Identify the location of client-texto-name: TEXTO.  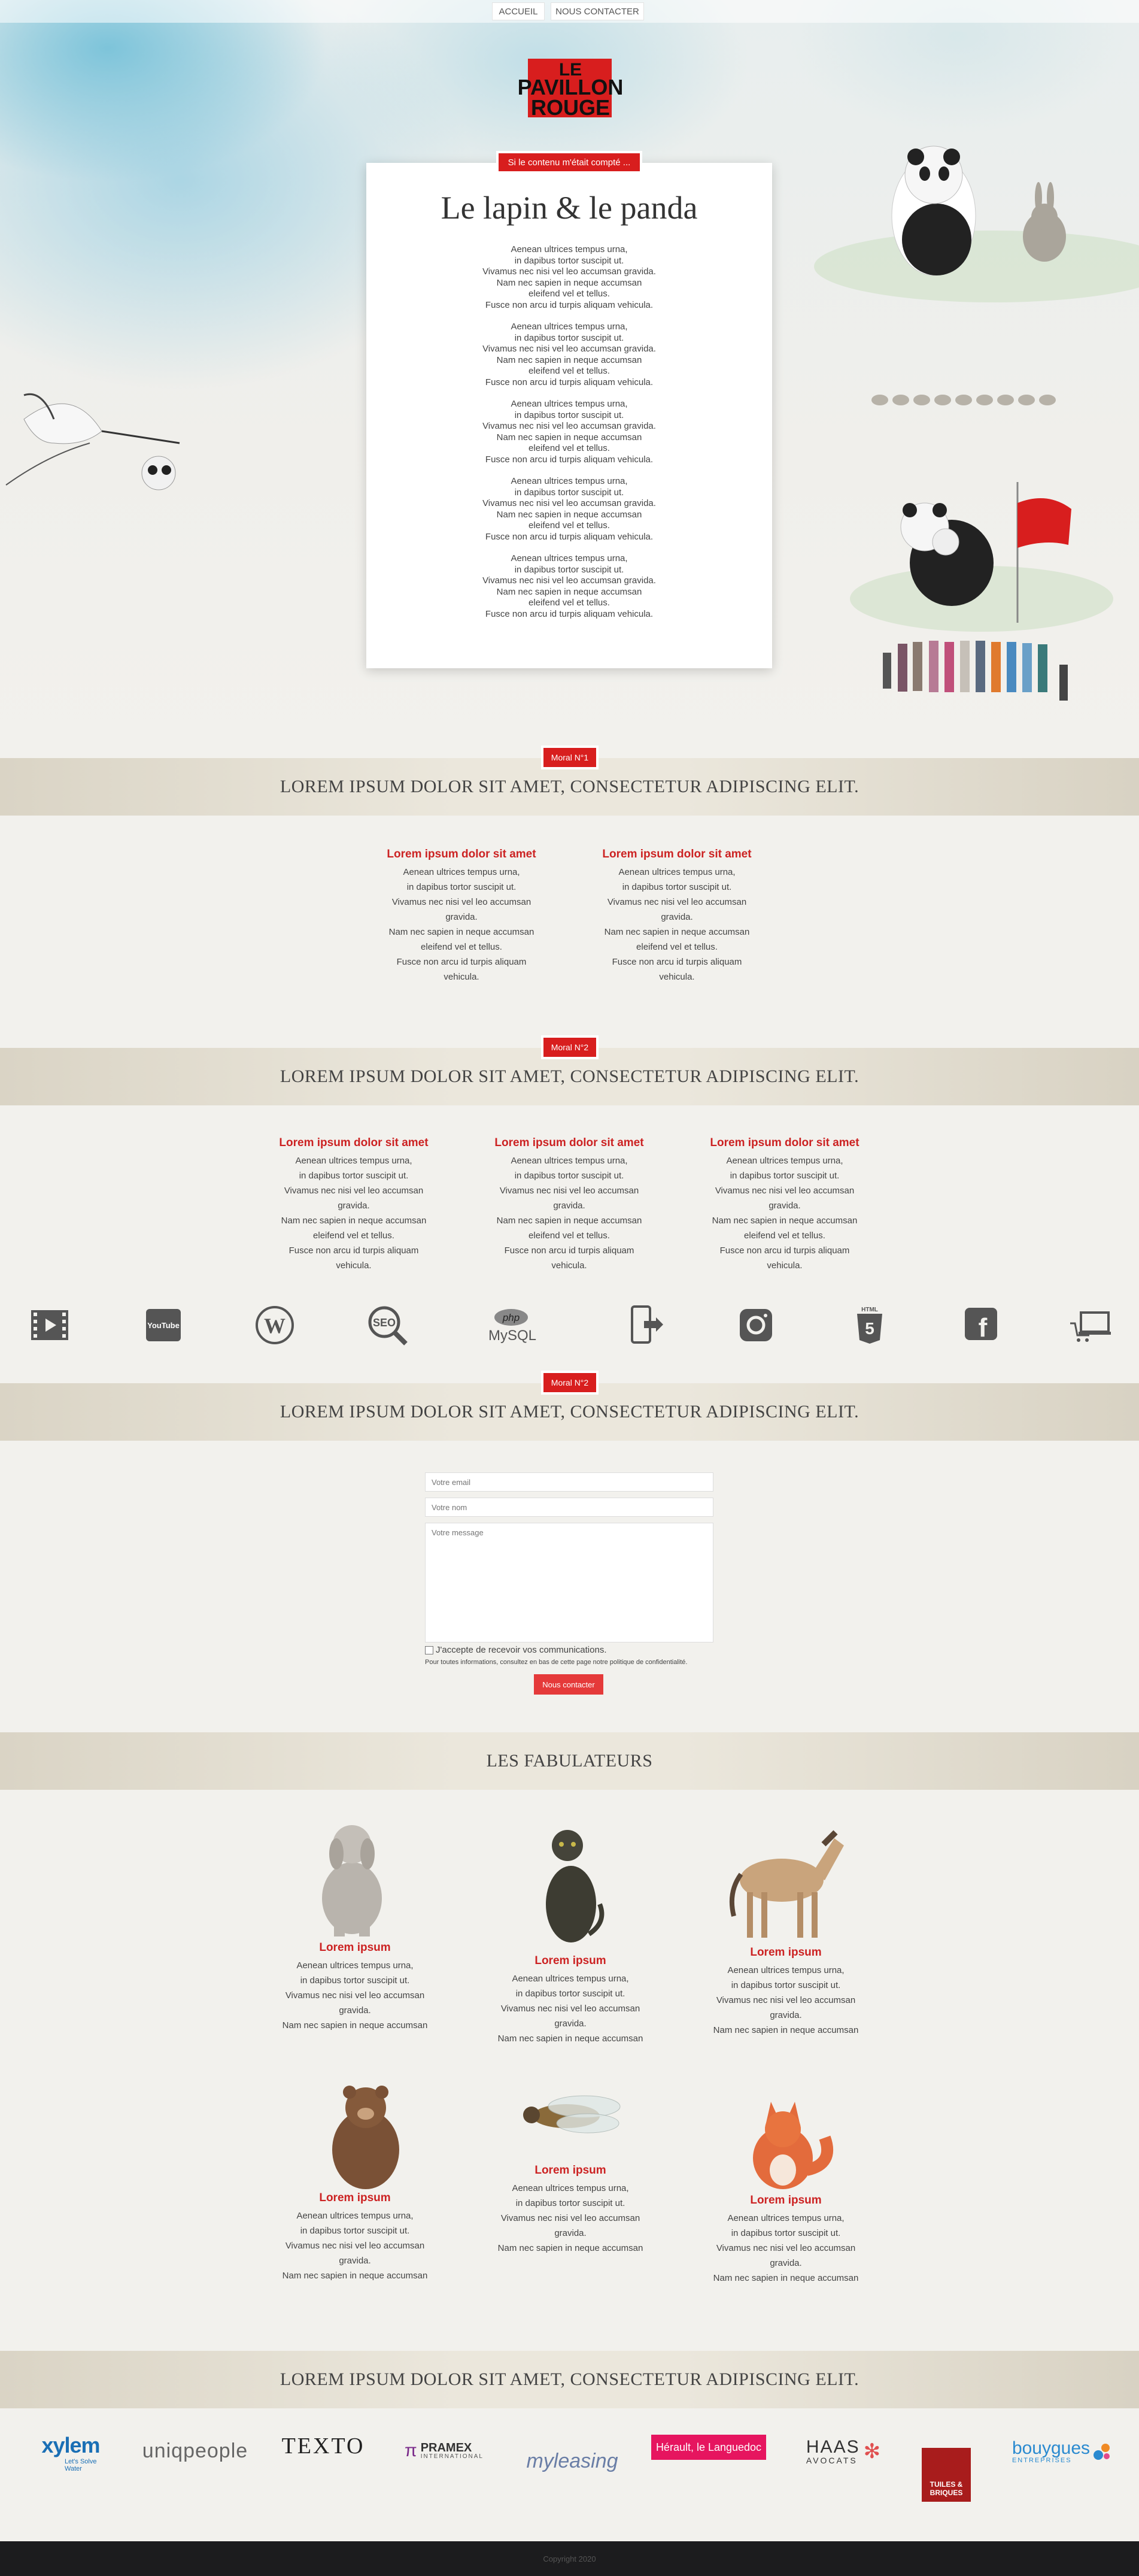
(323, 2446).